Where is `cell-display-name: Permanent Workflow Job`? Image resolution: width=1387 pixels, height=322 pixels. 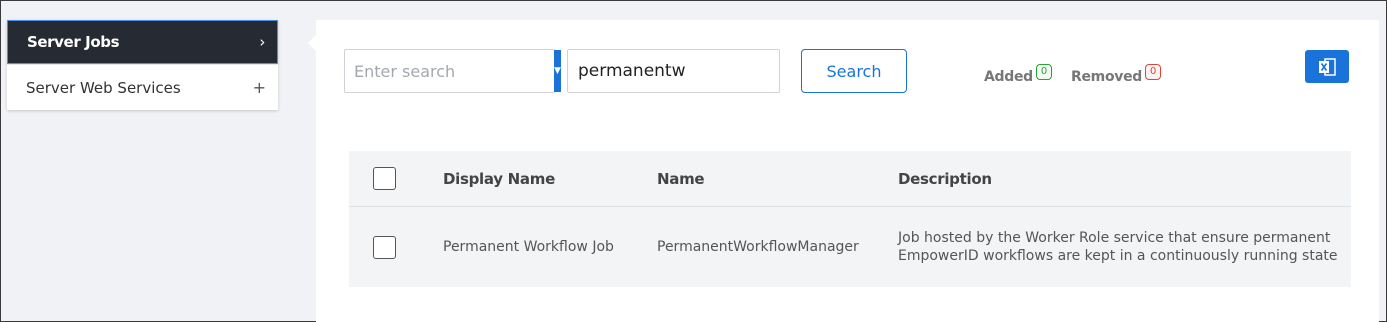 cell-display-name: Permanent Workflow Job is located at coordinates (528, 247).